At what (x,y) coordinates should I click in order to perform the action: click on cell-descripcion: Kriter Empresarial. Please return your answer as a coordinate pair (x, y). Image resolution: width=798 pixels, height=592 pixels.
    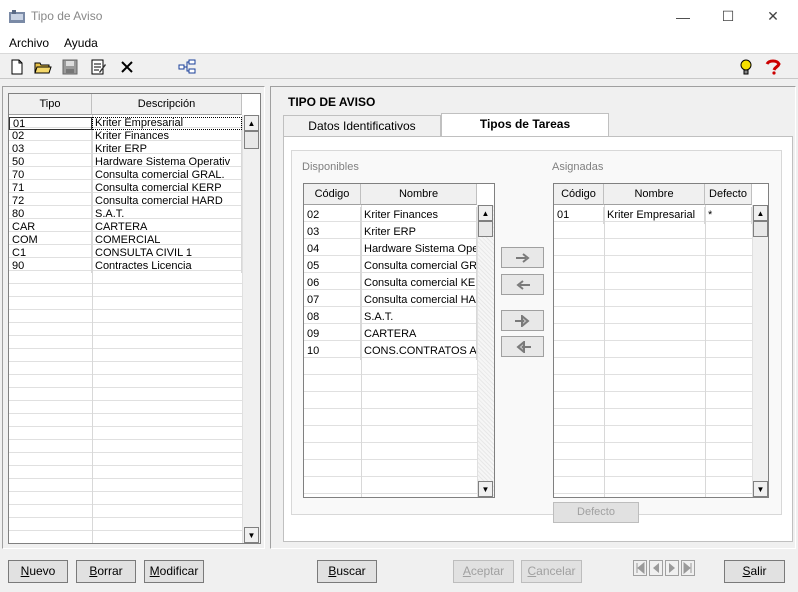
    Looking at the image, I should click on (167, 123).